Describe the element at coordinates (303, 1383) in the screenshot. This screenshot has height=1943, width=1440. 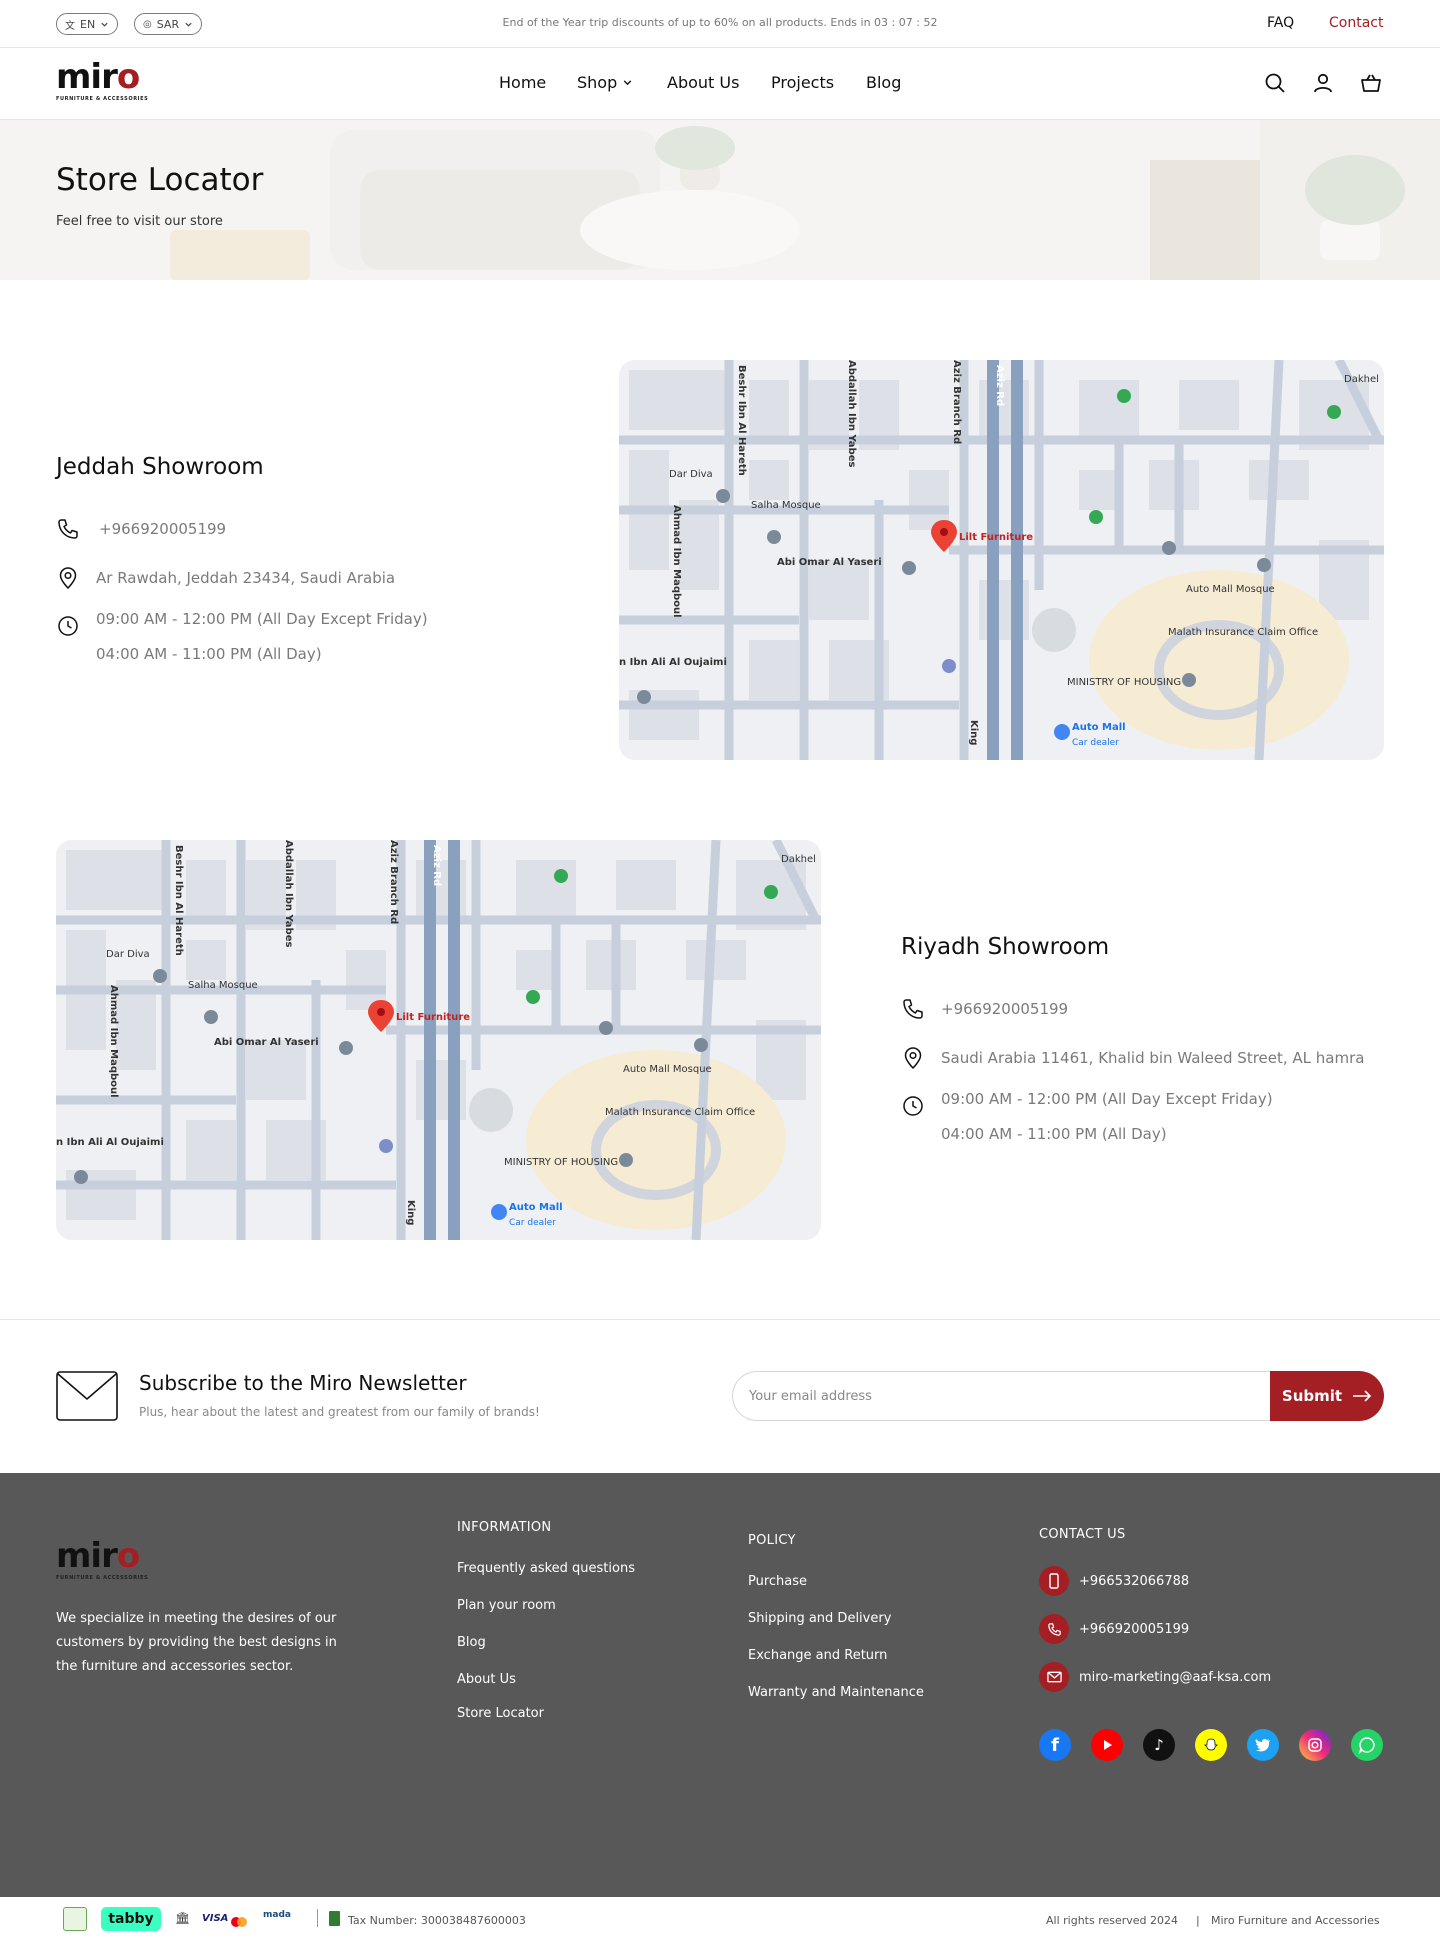
I see `newsletter-title: Subscribe to the Miro Newsletter` at that location.